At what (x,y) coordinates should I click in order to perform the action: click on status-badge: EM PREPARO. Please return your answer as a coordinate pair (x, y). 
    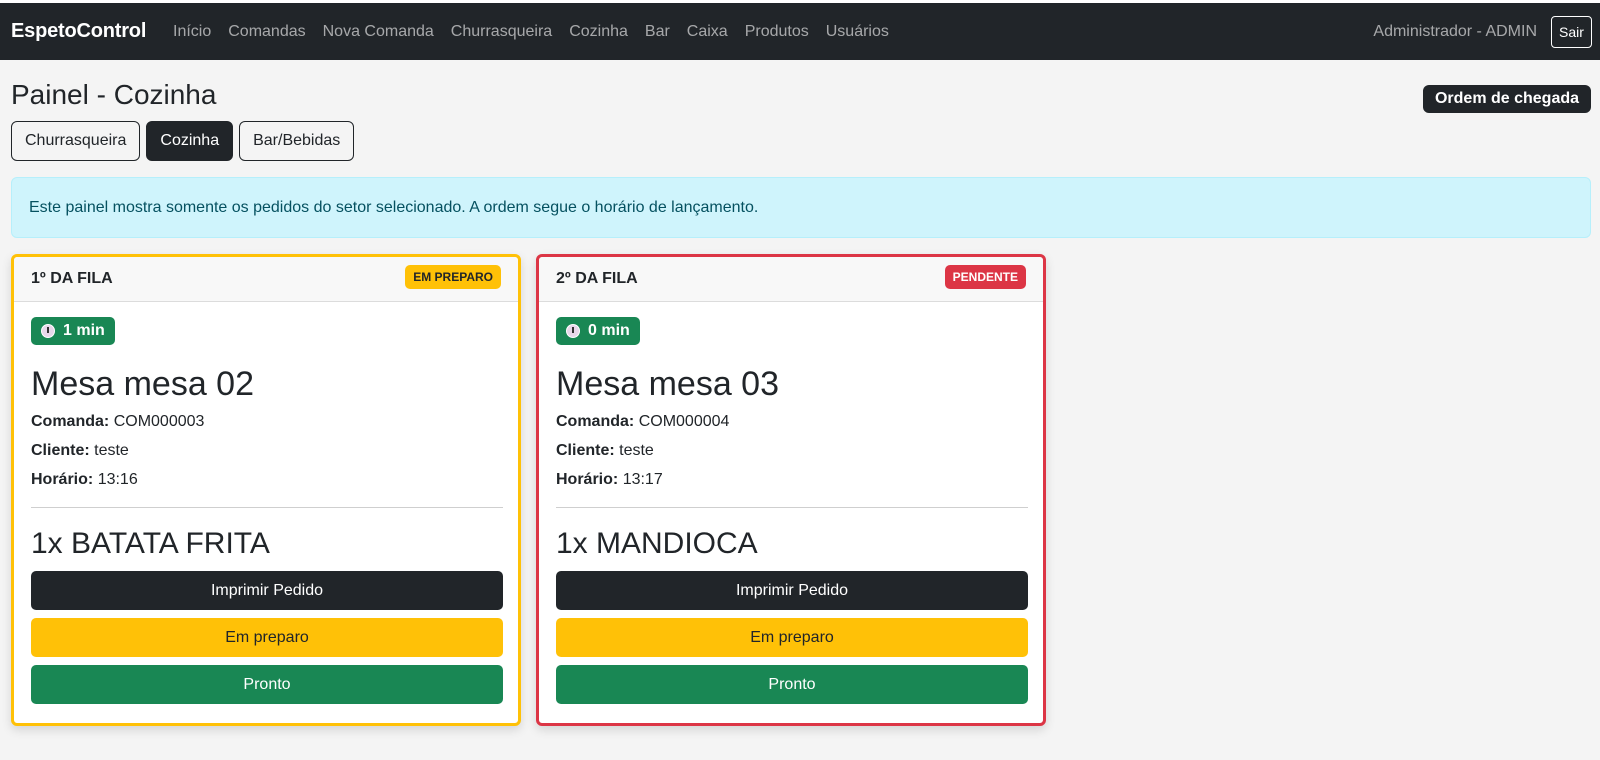
    Looking at the image, I should click on (453, 277).